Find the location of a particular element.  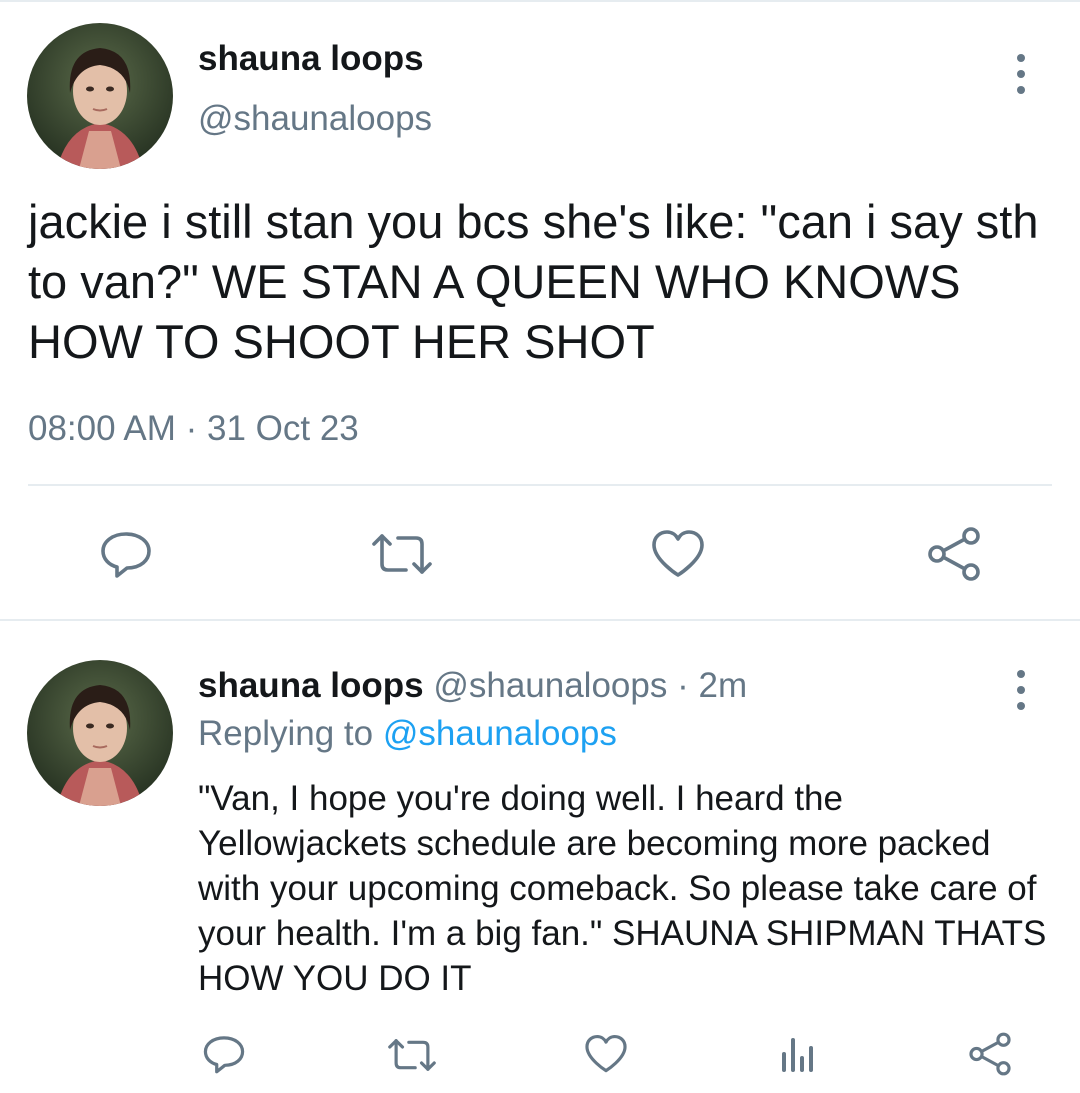

avatar is located at coordinates (100, 96).